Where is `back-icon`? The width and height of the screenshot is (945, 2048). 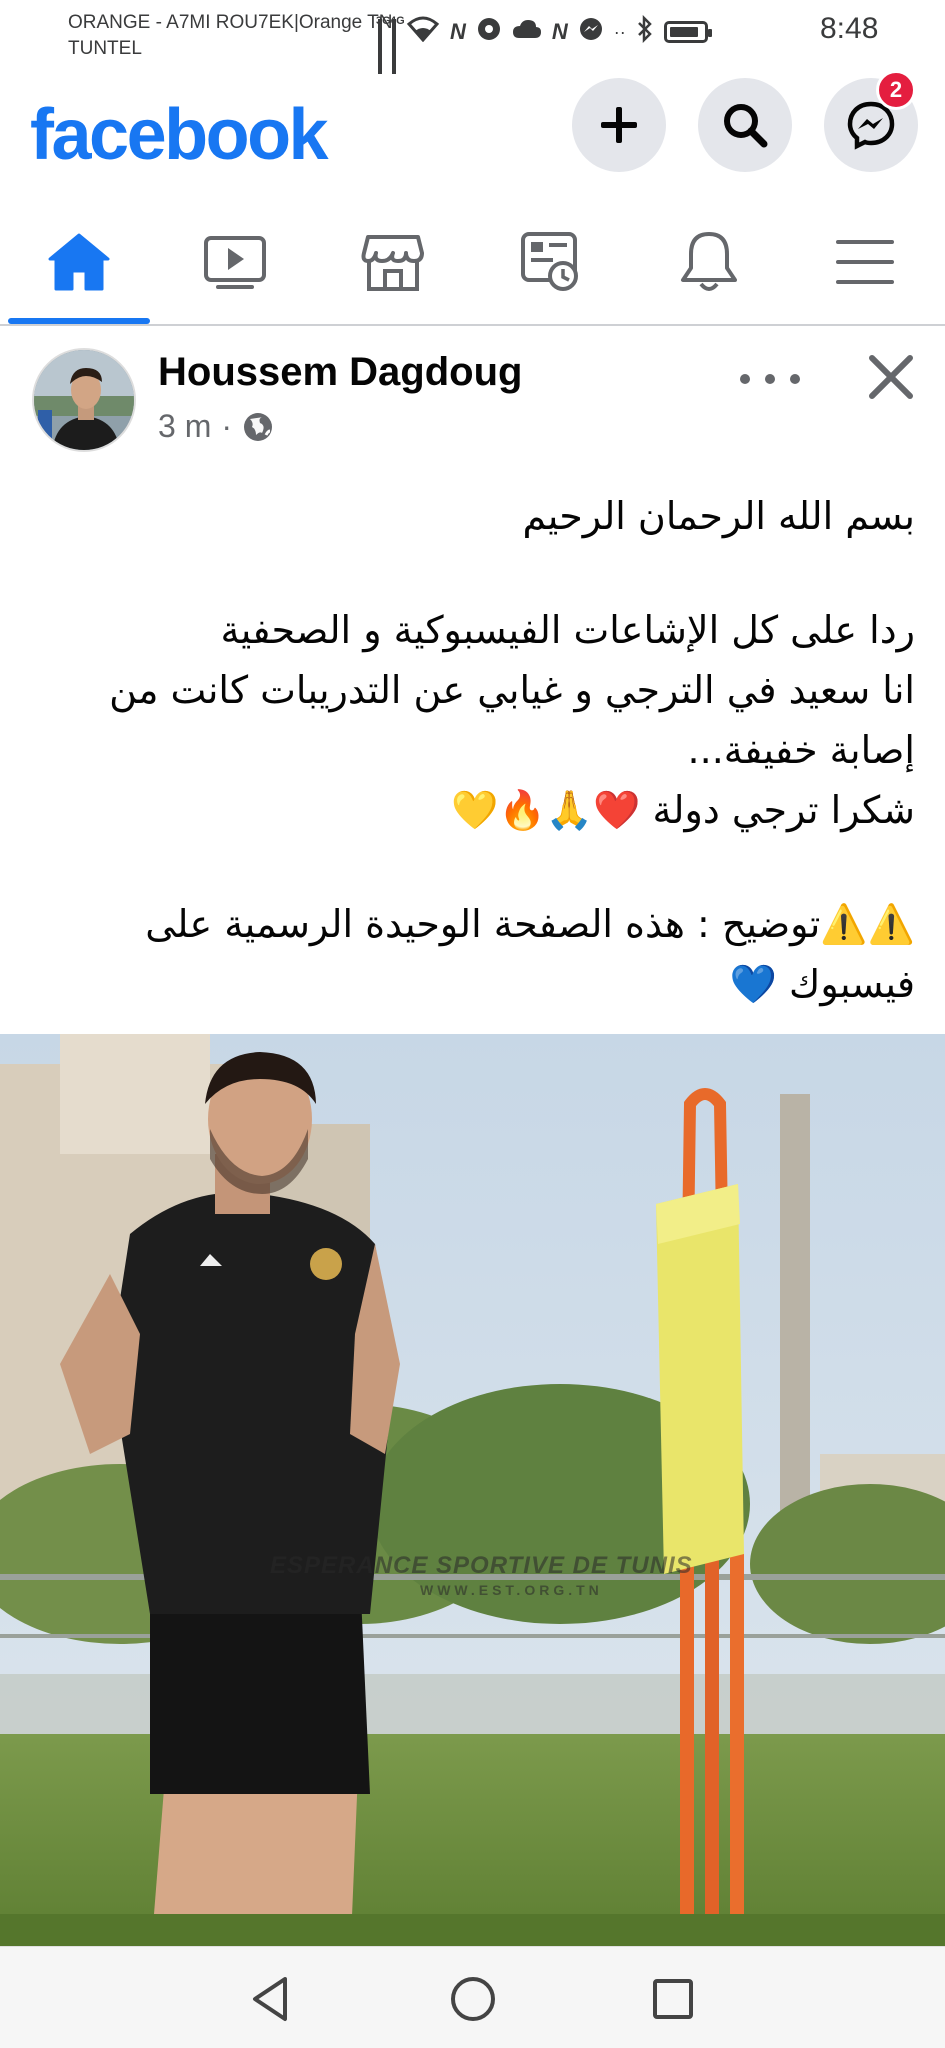 back-icon is located at coordinates (271, 1999).